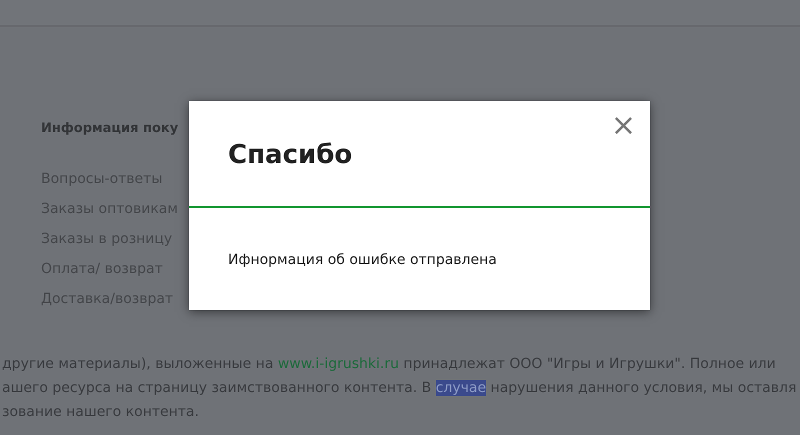 The image size is (800, 435). I want to click on section-heading: Информация поку, so click(109, 129).